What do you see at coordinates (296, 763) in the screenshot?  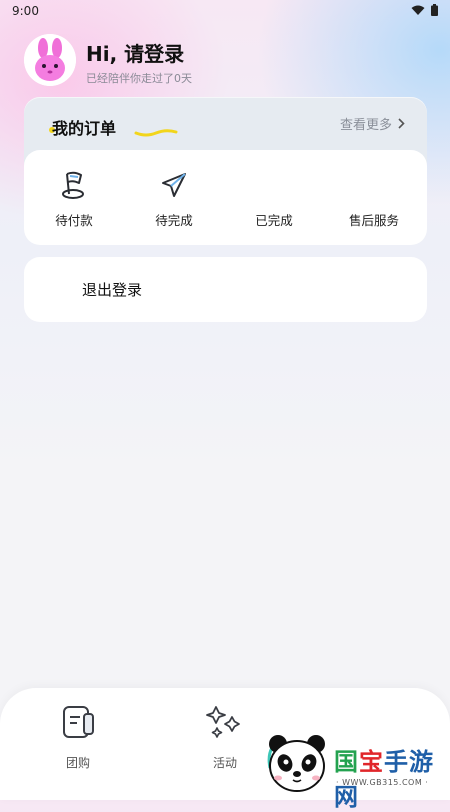 I see `panda-logo-icon` at bounding box center [296, 763].